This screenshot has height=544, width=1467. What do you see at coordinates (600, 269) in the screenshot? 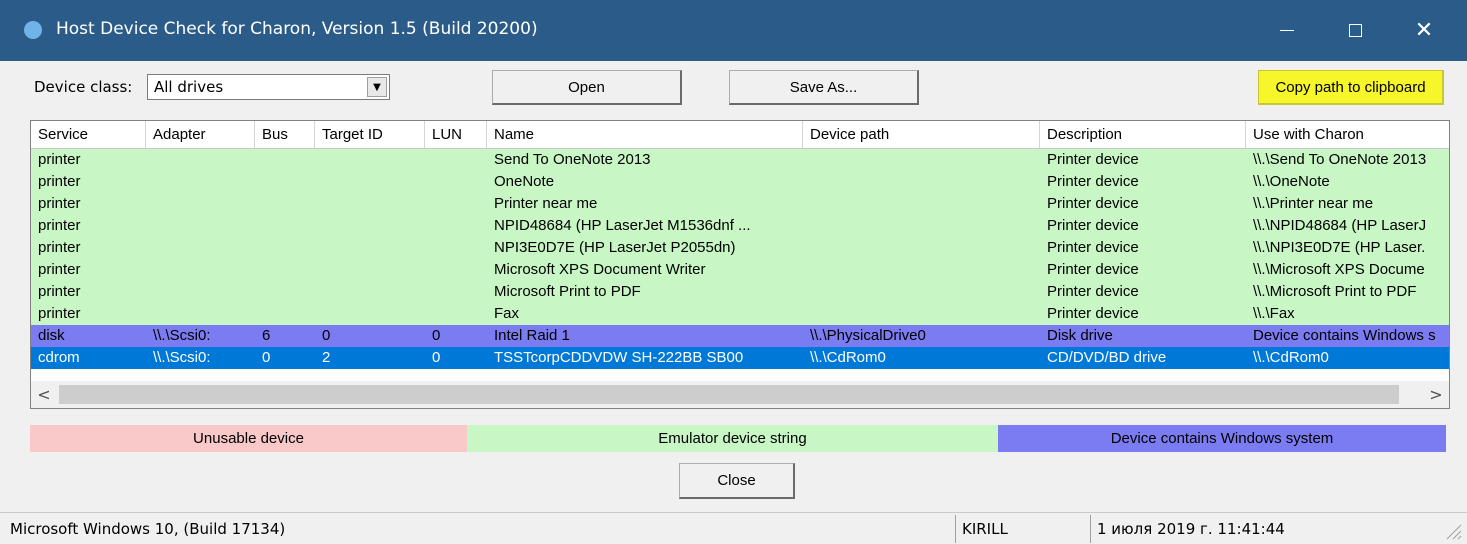
I see `cell-name: Microsoft XPS Document Writer` at bounding box center [600, 269].